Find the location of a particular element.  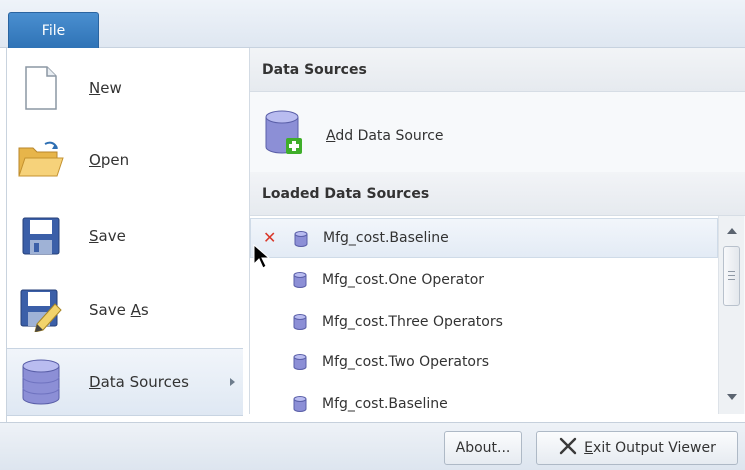

data-source-name: Mfg_cost.One Operator is located at coordinates (403, 280).